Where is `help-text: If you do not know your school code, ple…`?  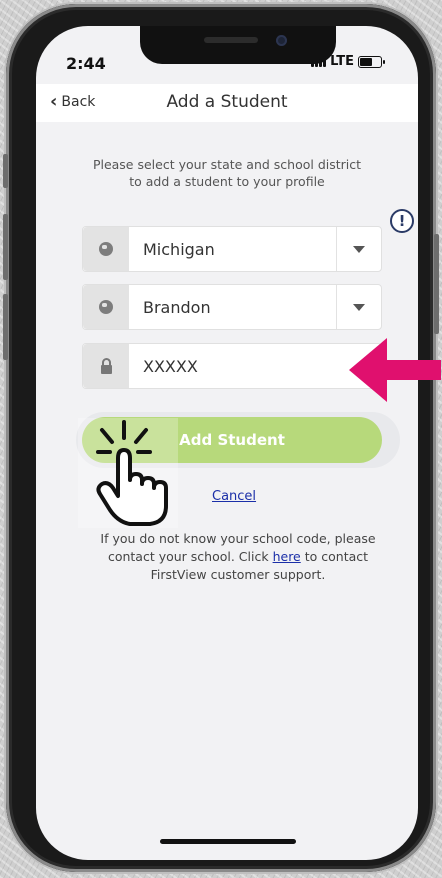 help-text: If you do not know your school code, ple… is located at coordinates (238, 557).